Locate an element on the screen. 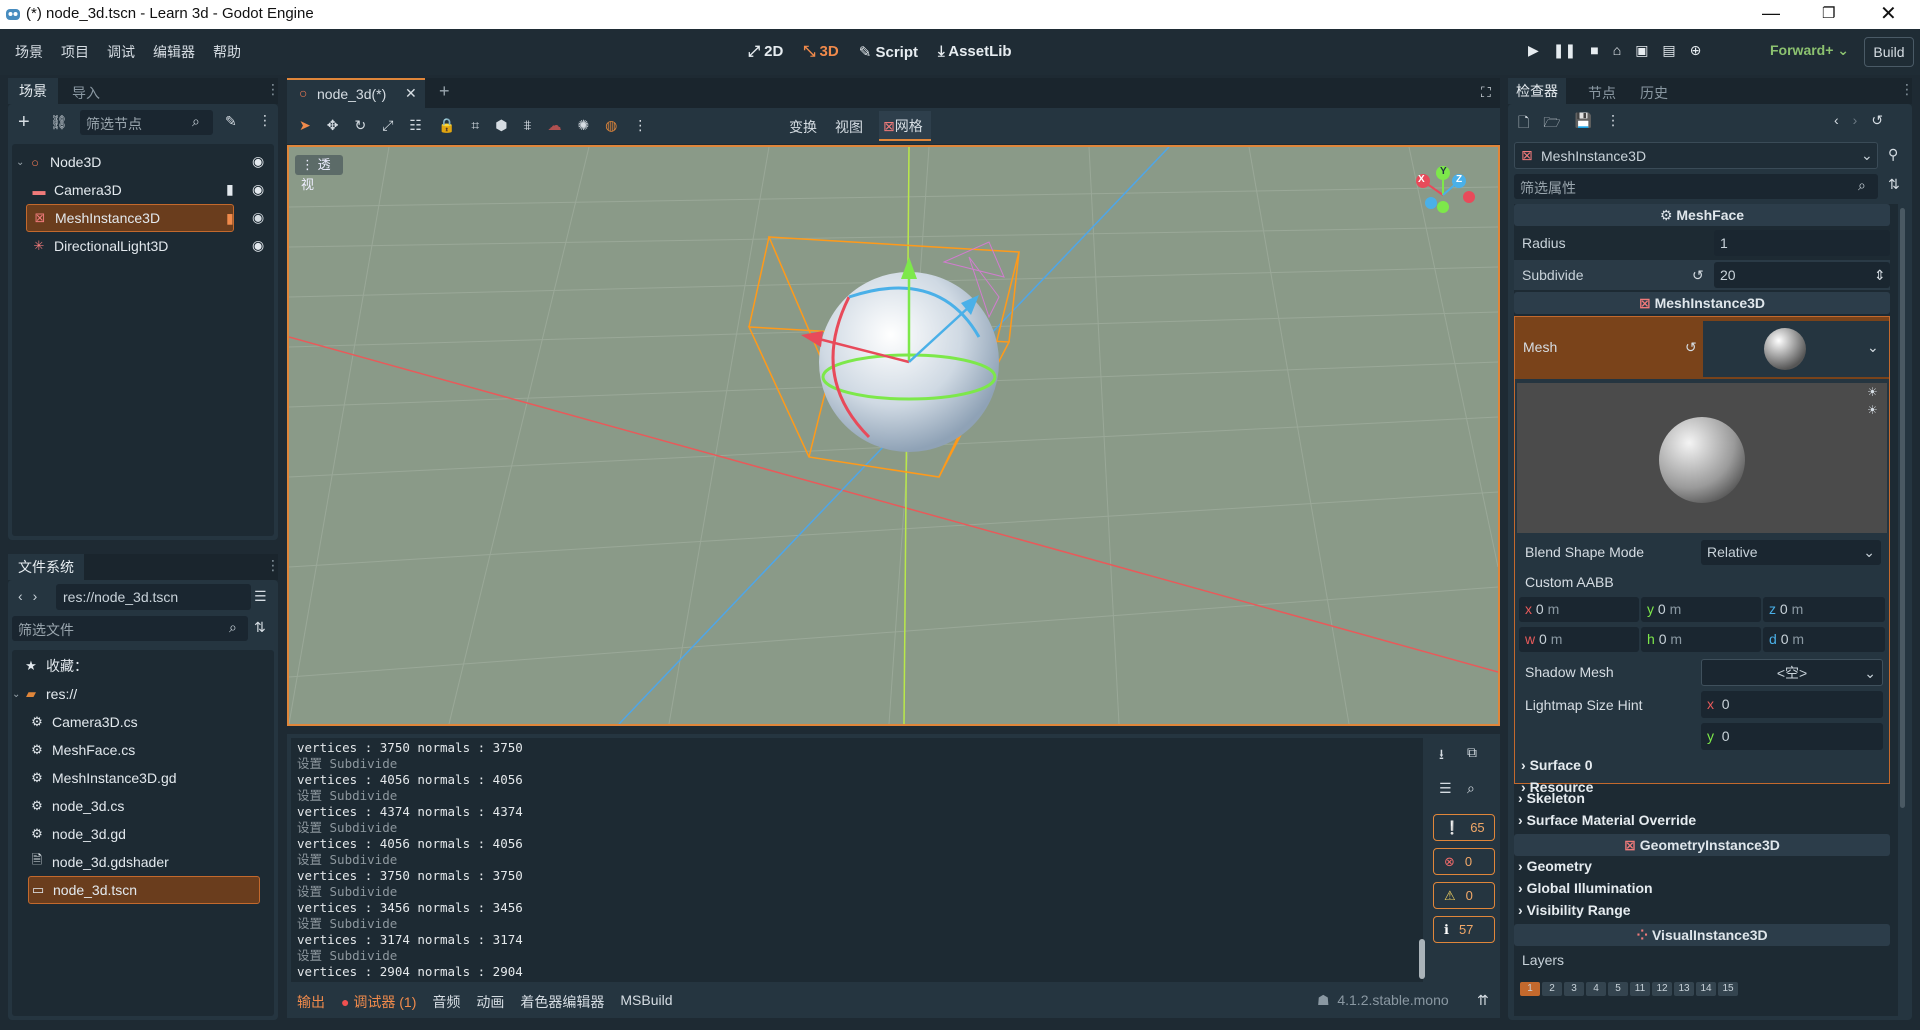  log-scrollbar is located at coordinates (1422, 959).